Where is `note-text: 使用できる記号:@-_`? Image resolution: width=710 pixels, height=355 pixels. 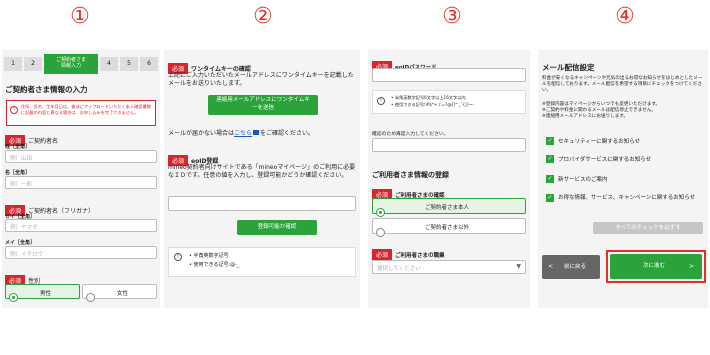
note-text: 使用できる記号:@-_ is located at coordinates (216, 265).